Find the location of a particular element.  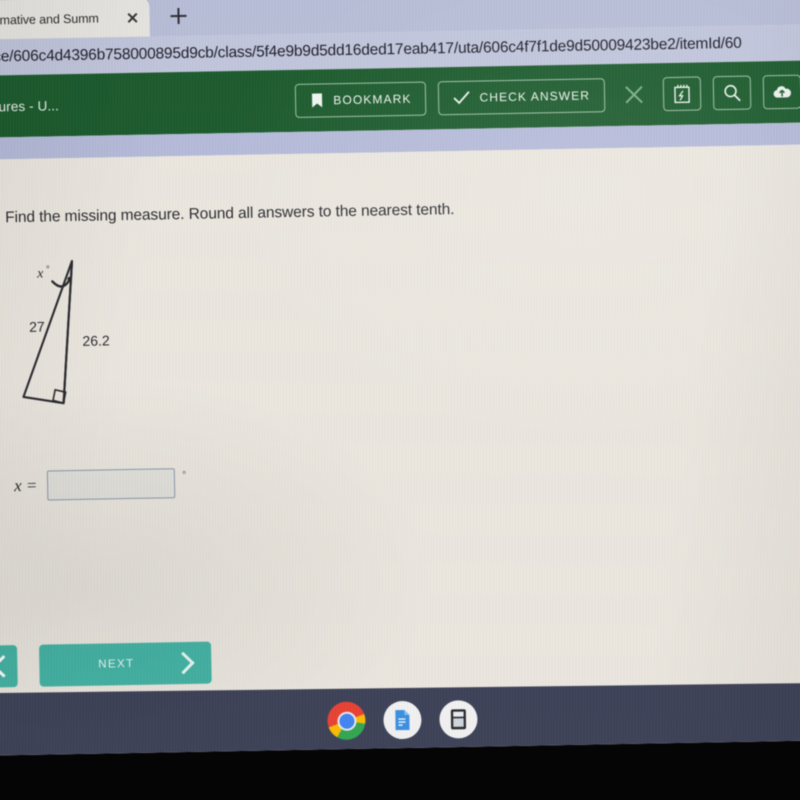

os-taskbar is located at coordinates (400, 719).